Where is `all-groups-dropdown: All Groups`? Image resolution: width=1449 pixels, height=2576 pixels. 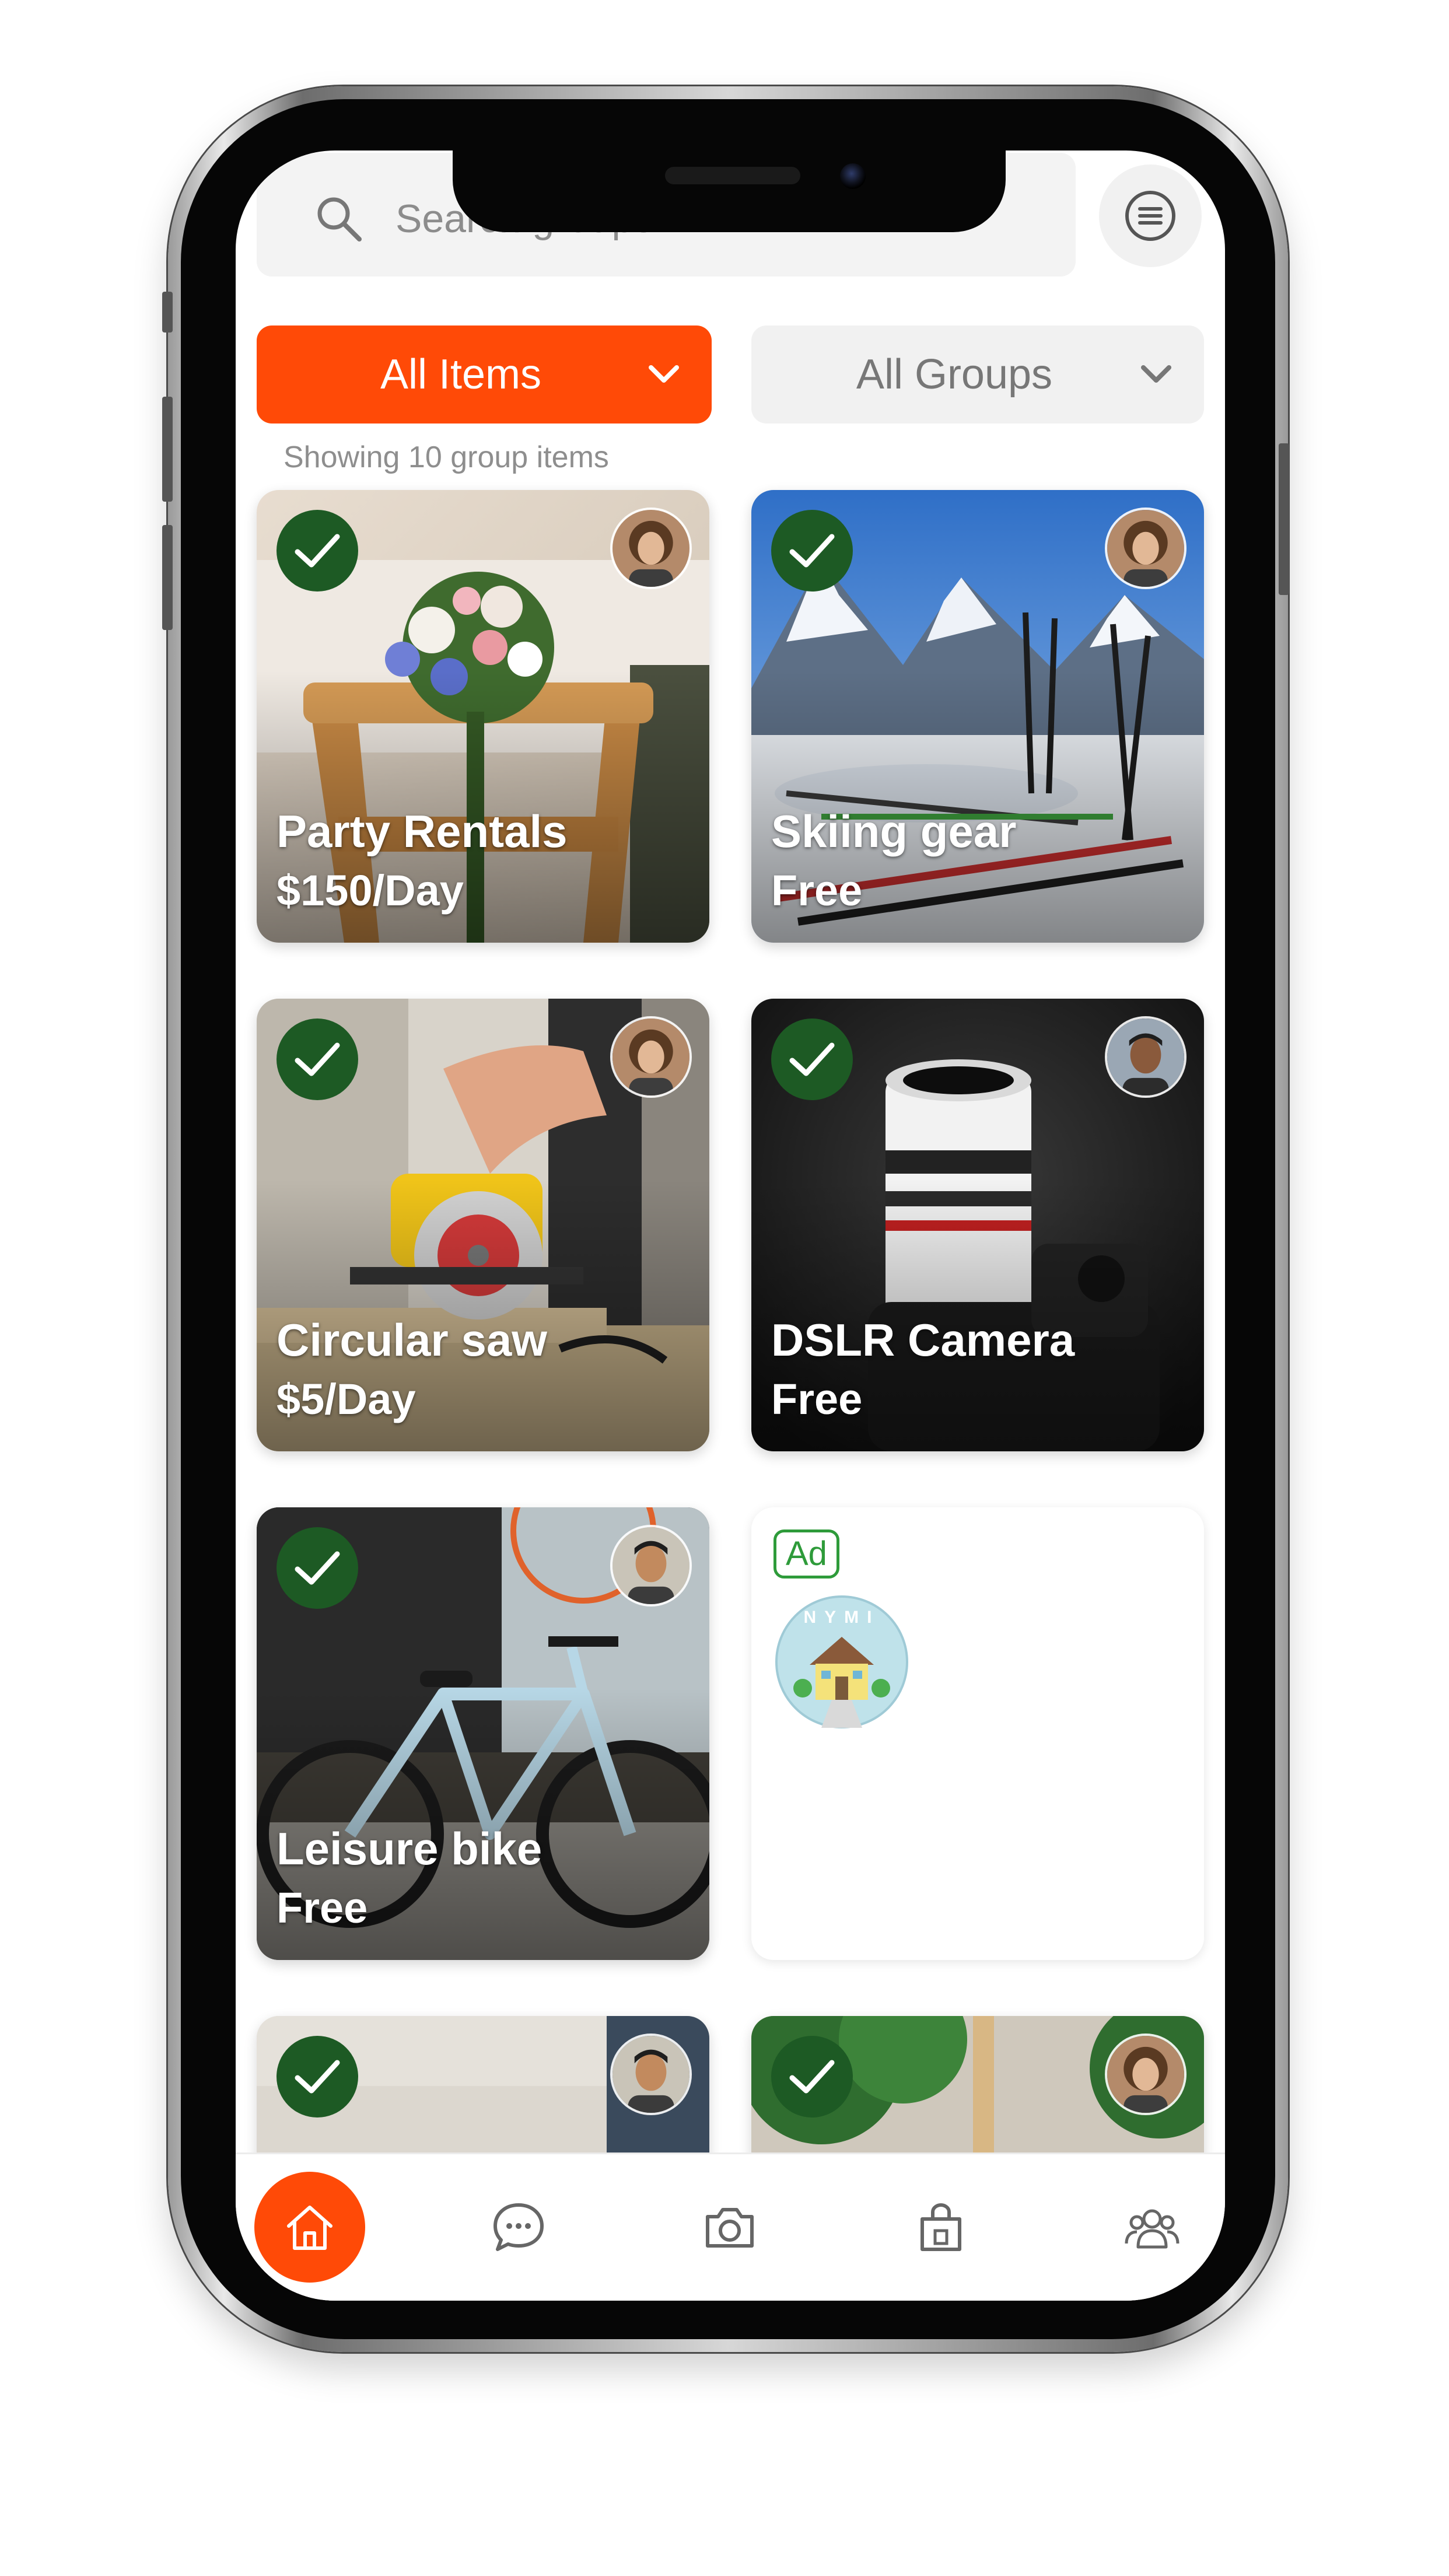
all-groups-dropdown: All Groups is located at coordinates (977, 375).